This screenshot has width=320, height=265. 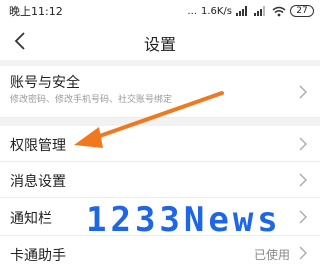 I want to click on status-icons: ... 1.6K/s 27, so click(x=250, y=11).